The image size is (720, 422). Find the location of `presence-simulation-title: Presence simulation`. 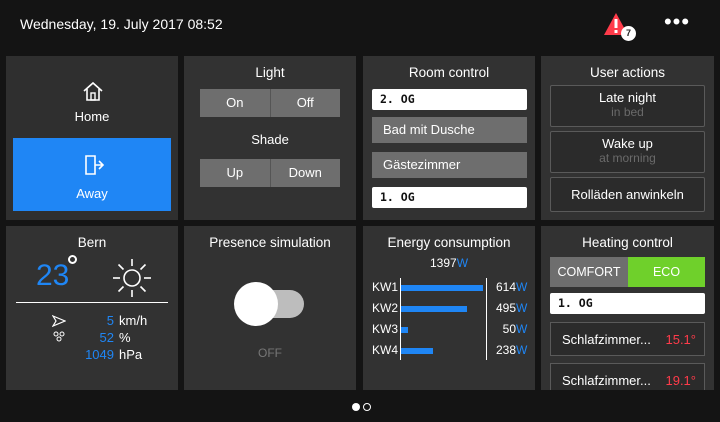

presence-simulation-title: Presence simulation is located at coordinates (270, 242).